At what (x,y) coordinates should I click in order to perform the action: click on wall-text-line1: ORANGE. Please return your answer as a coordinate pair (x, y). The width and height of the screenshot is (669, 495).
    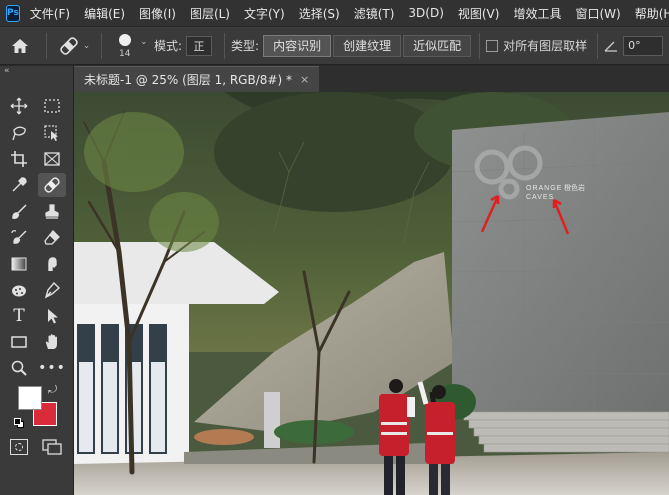
    Looking at the image, I should click on (544, 188).